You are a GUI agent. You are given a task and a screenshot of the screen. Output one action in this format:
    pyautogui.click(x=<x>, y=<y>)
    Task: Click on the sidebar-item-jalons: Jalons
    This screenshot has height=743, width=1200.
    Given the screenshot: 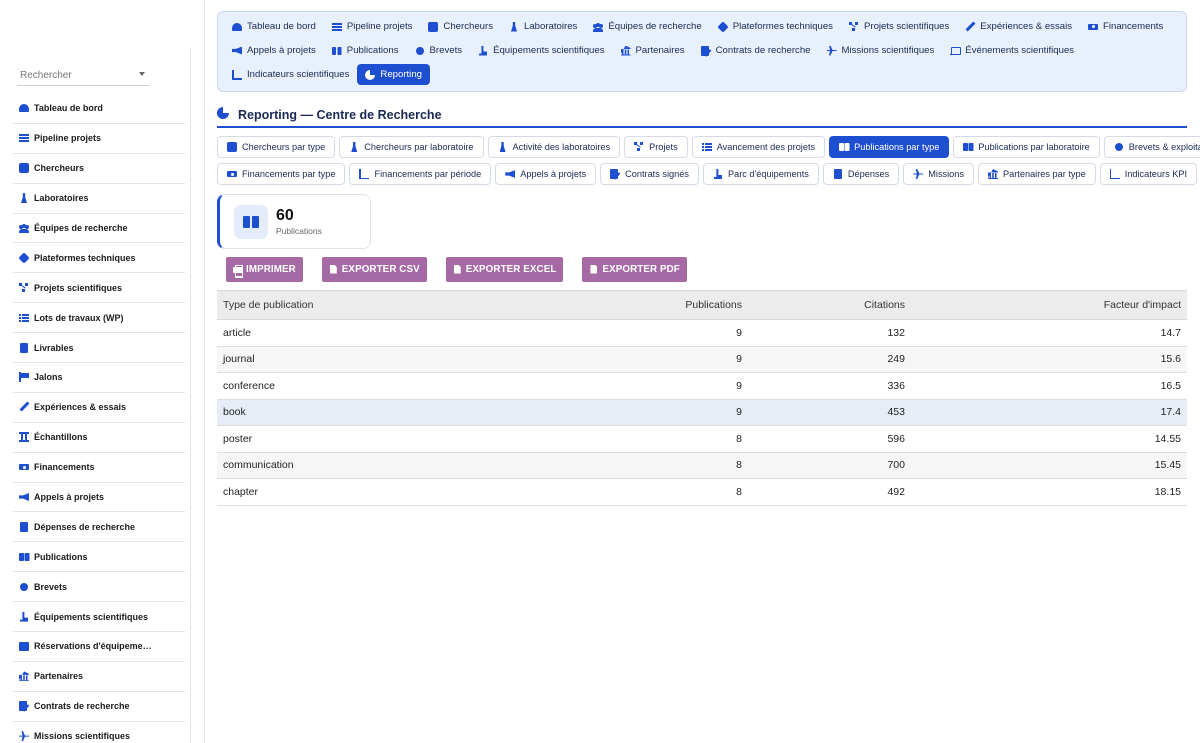 What is the action you would take?
    pyautogui.click(x=99, y=378)
    